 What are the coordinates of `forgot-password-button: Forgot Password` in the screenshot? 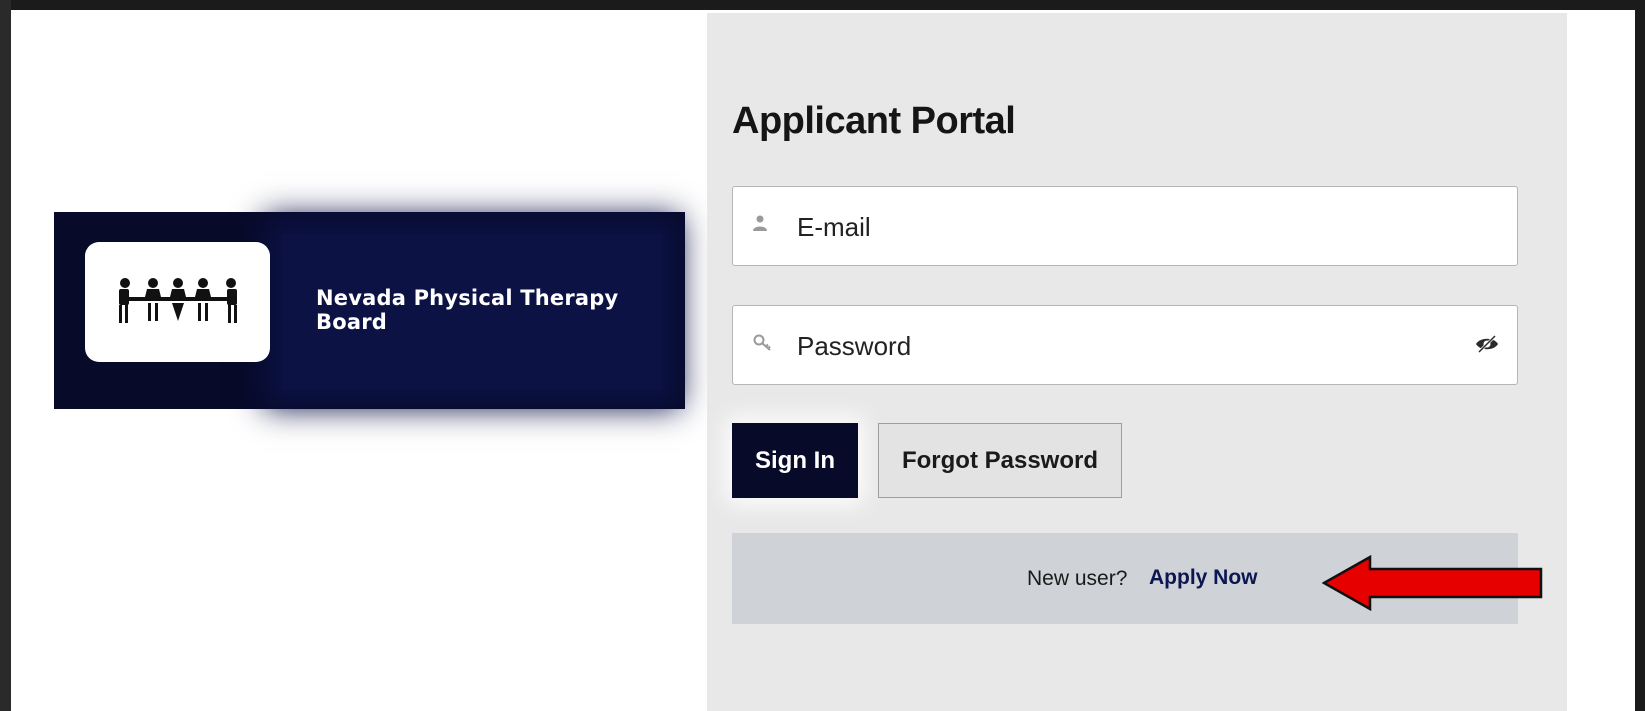 It's located at (1000, 460).